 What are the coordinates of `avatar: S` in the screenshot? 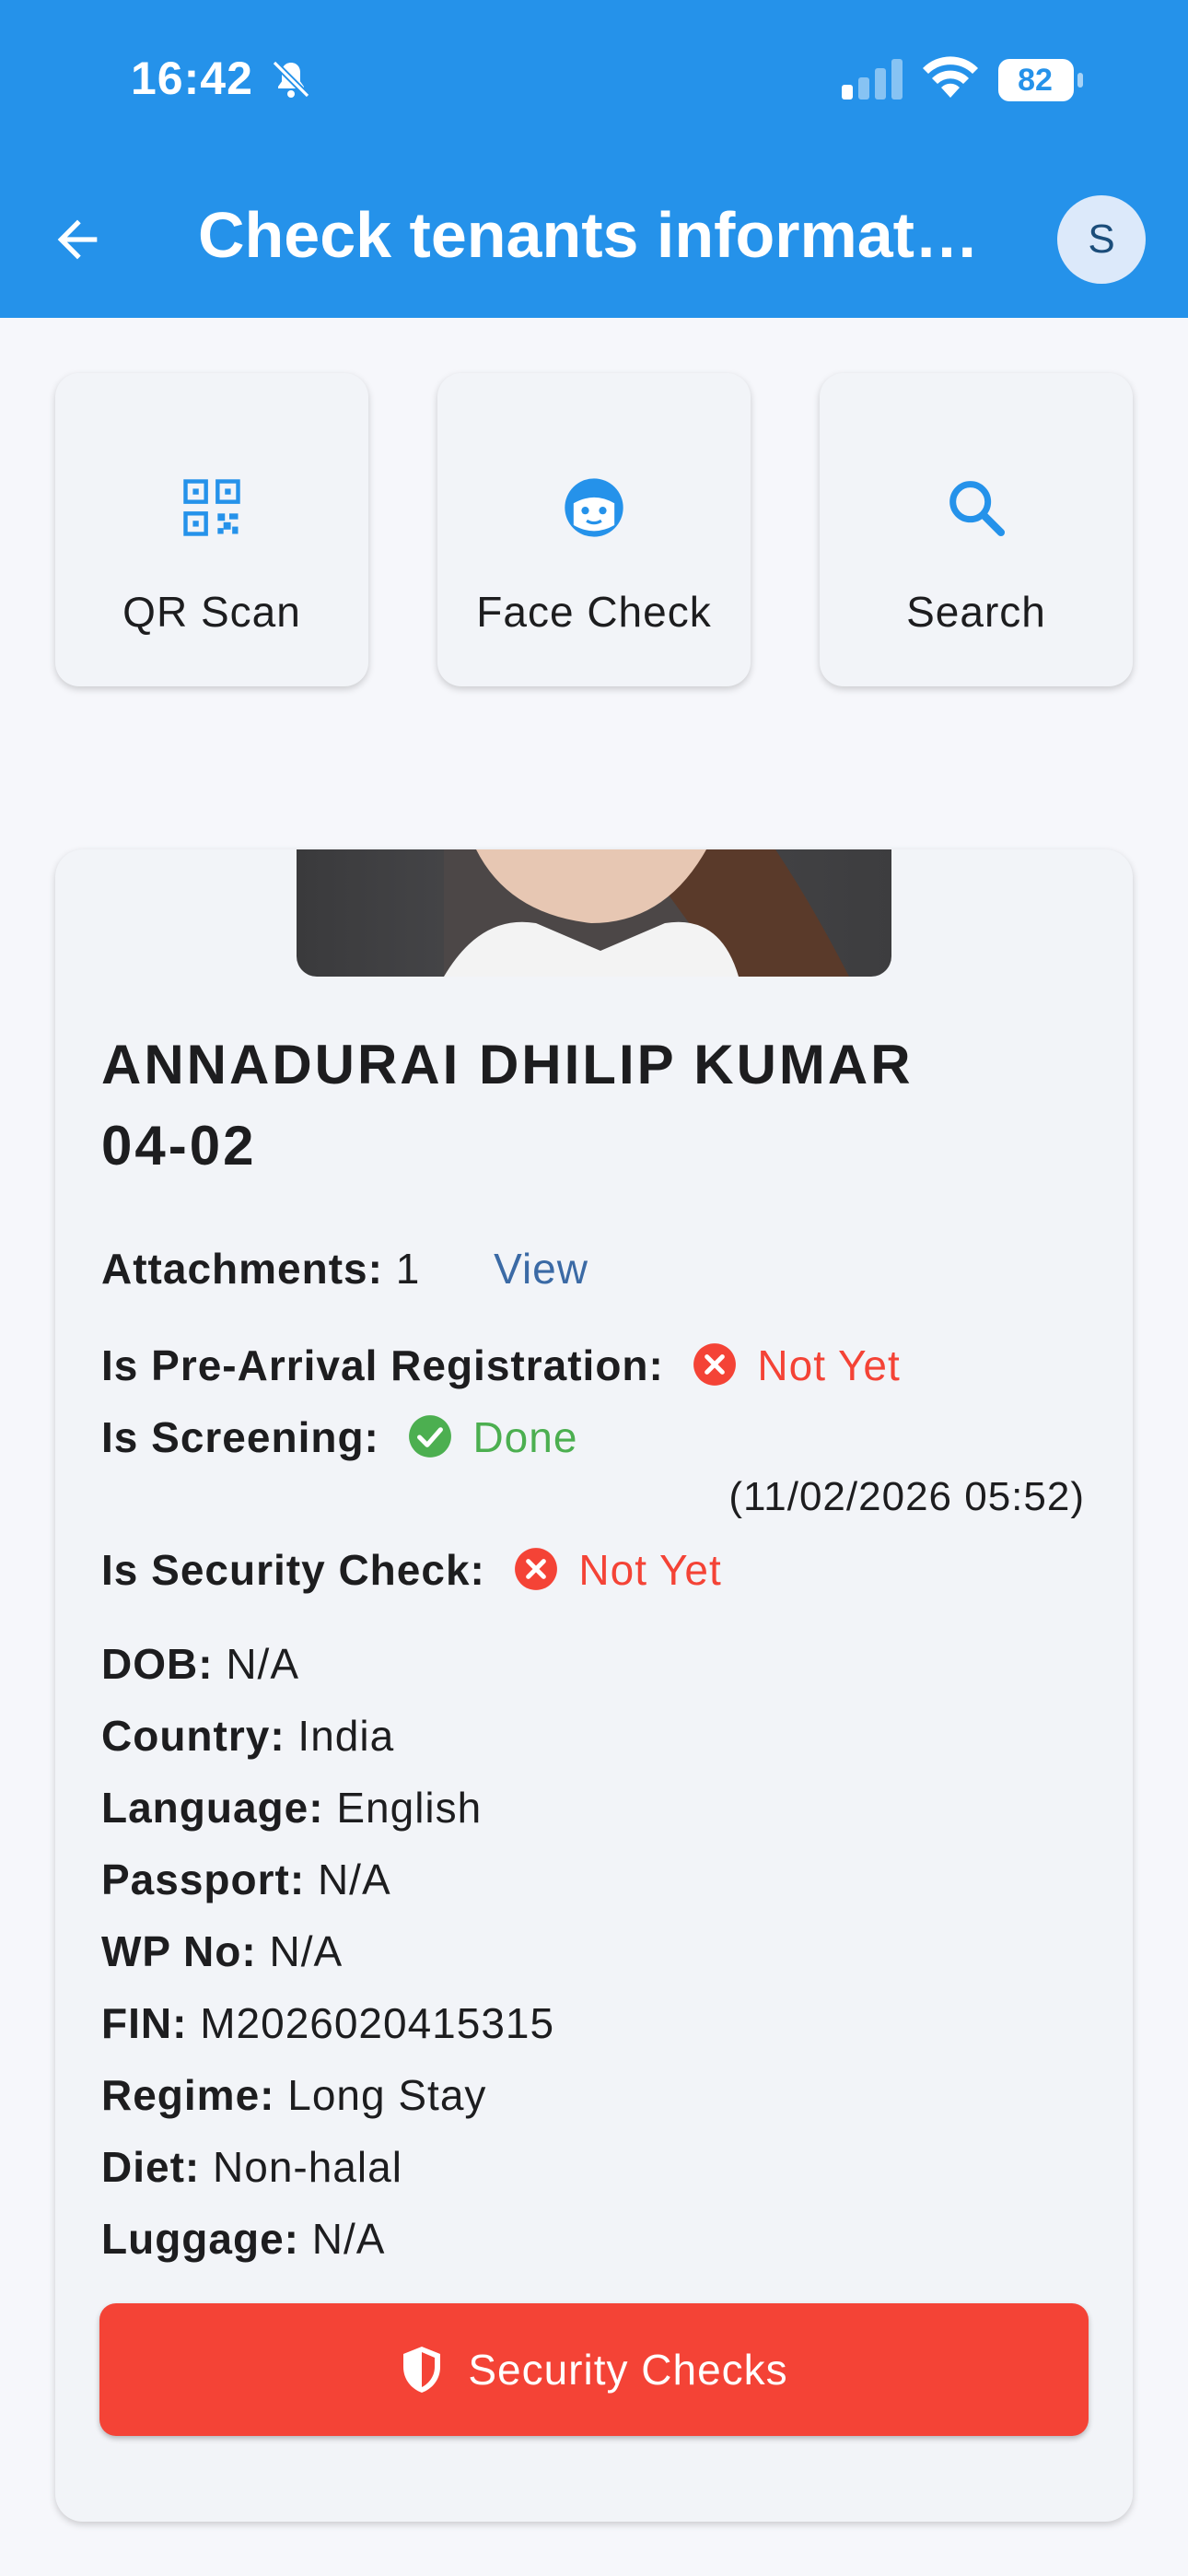 It's located at (1101, 239).